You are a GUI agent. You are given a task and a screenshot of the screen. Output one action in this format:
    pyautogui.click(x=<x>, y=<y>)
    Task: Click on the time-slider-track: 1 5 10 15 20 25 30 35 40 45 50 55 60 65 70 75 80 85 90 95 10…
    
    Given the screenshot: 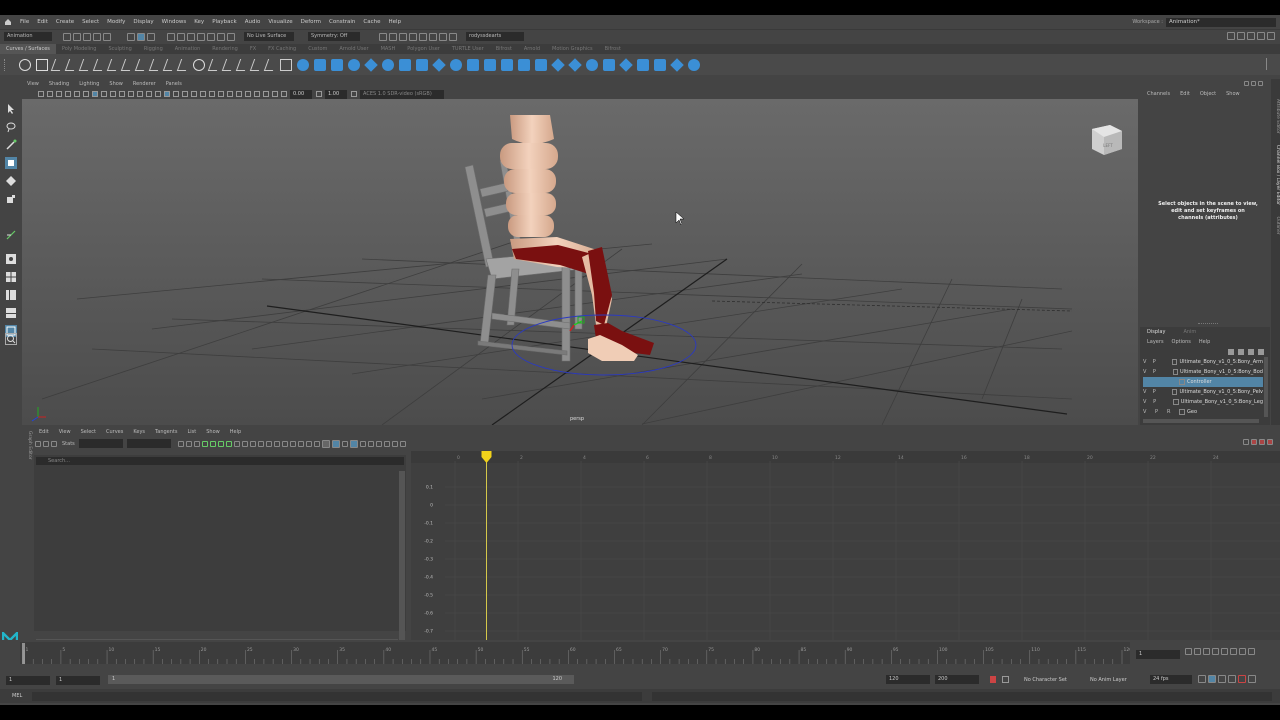 What is the action you would take?
    pyautogui.click(x=576, y=653)
    